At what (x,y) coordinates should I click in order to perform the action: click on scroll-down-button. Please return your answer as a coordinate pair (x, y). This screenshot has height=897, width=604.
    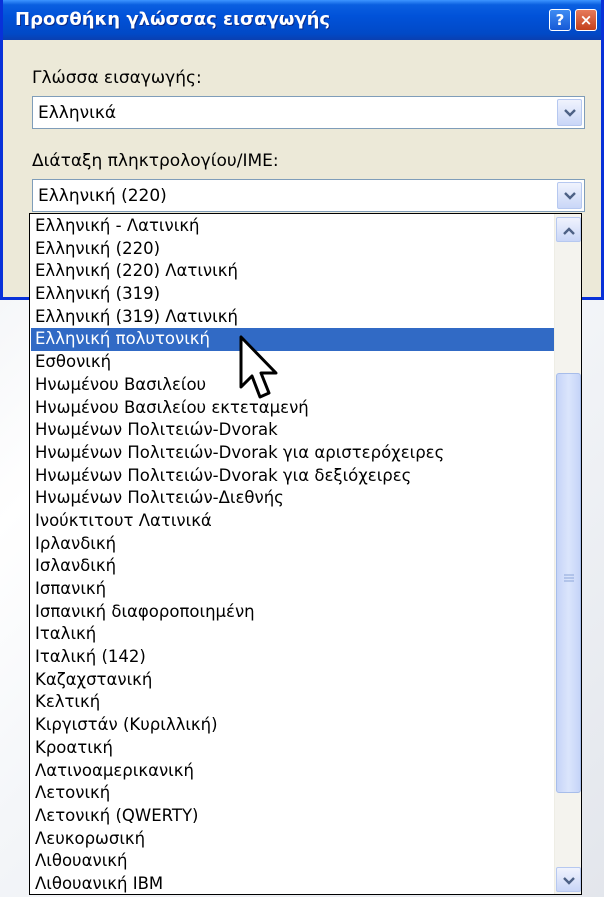
    Looking at the image, I should click on (568, 879).